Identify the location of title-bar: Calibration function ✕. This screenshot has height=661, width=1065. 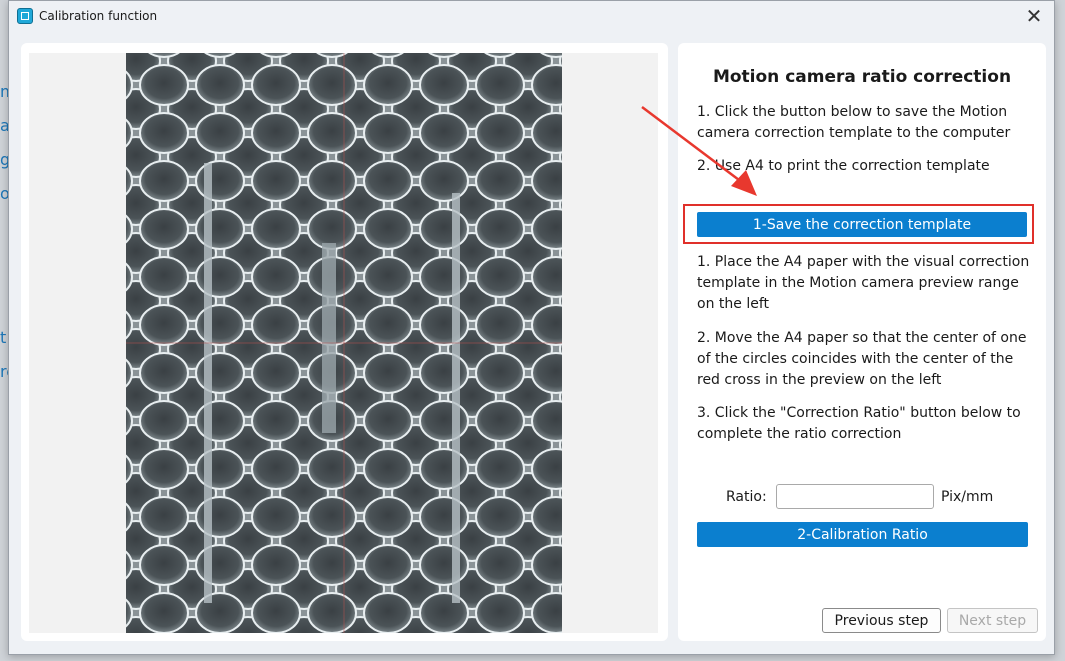
(531, 17).